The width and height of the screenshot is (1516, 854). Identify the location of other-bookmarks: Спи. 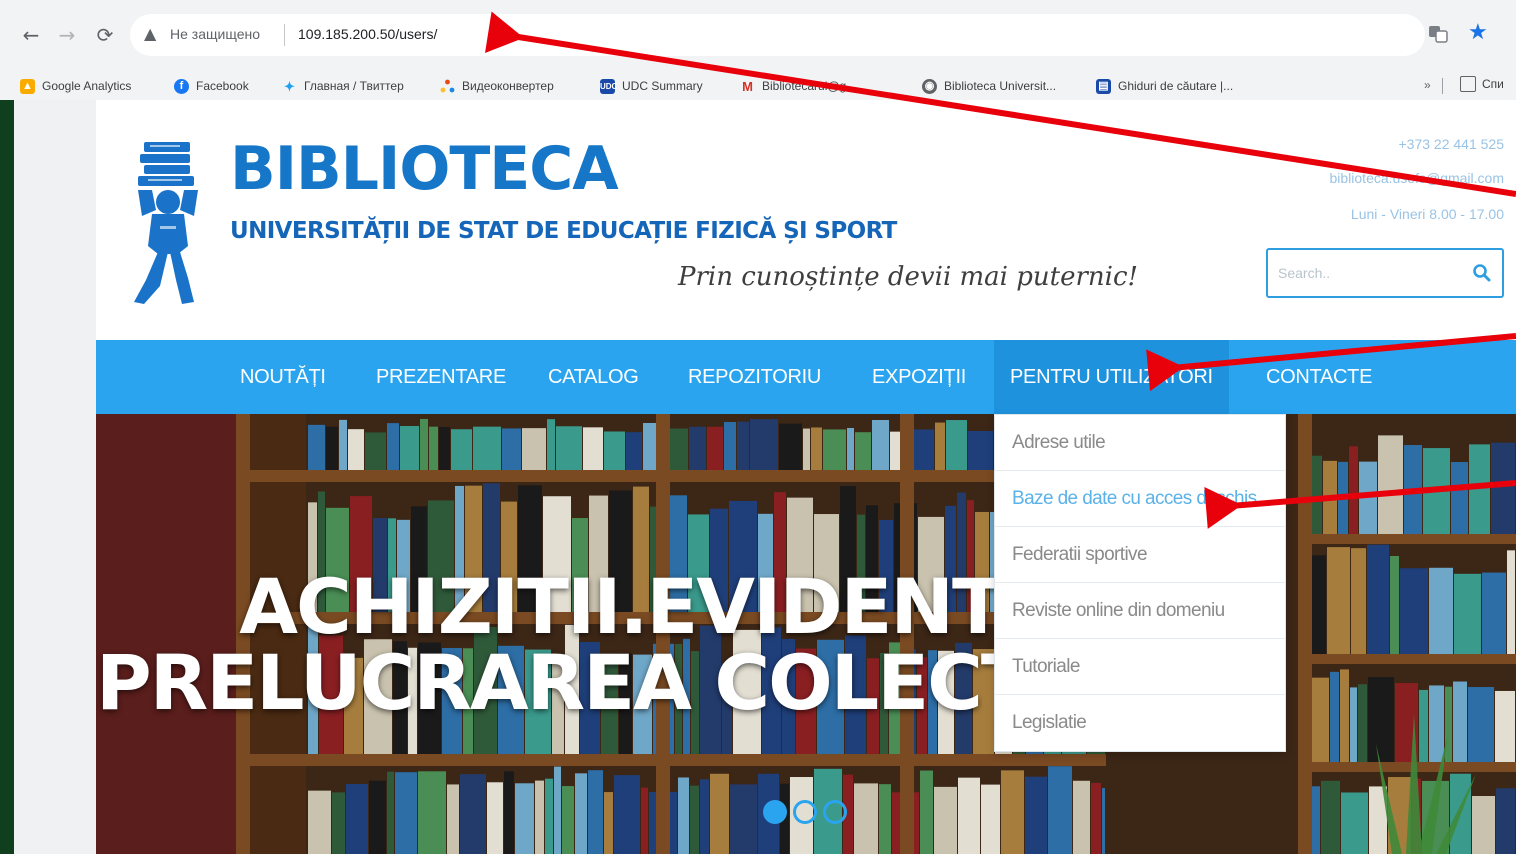
(1482, 84).